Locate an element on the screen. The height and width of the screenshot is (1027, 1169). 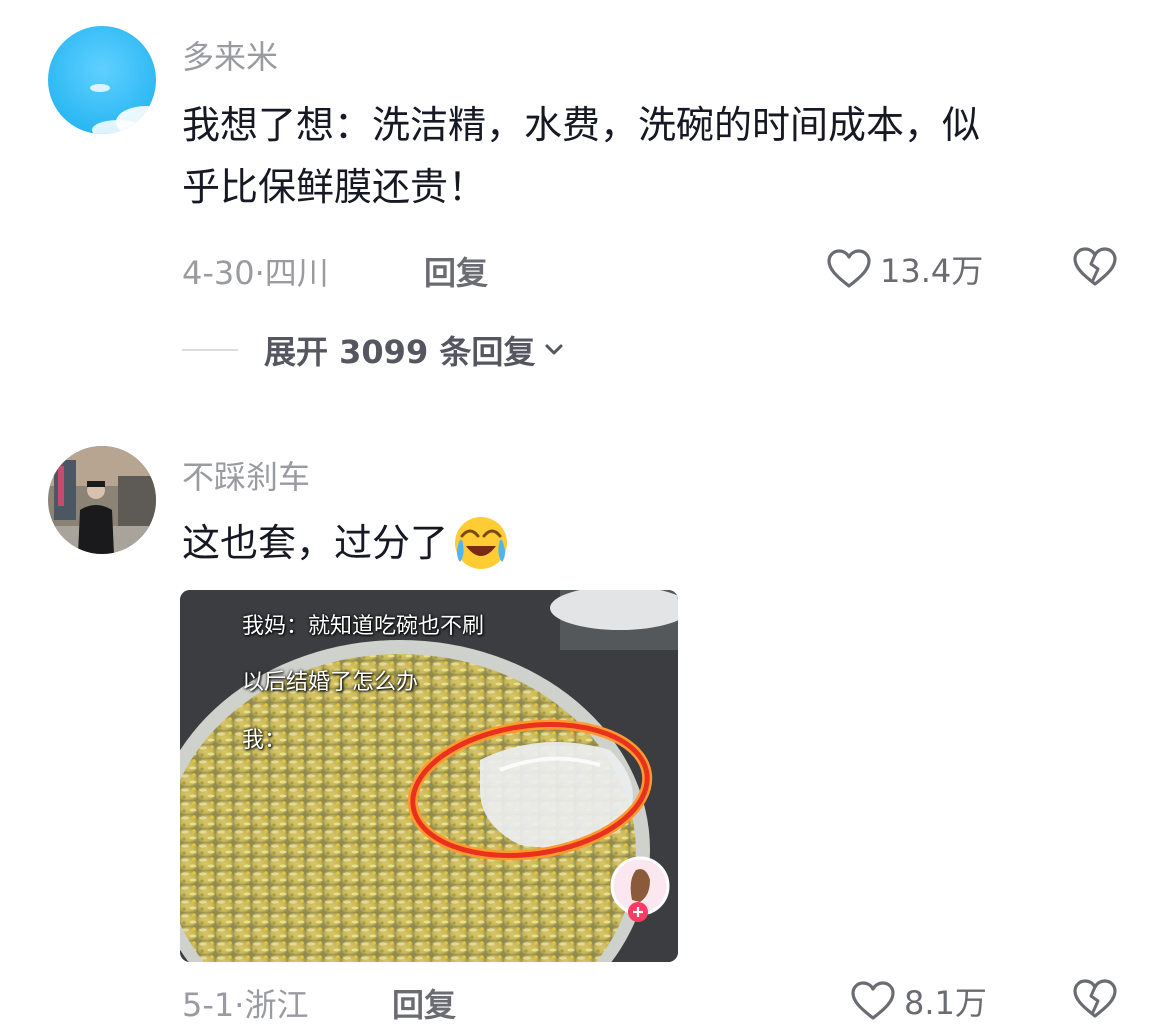
username: 不踩刹车 is located at coordinates (246, 475).